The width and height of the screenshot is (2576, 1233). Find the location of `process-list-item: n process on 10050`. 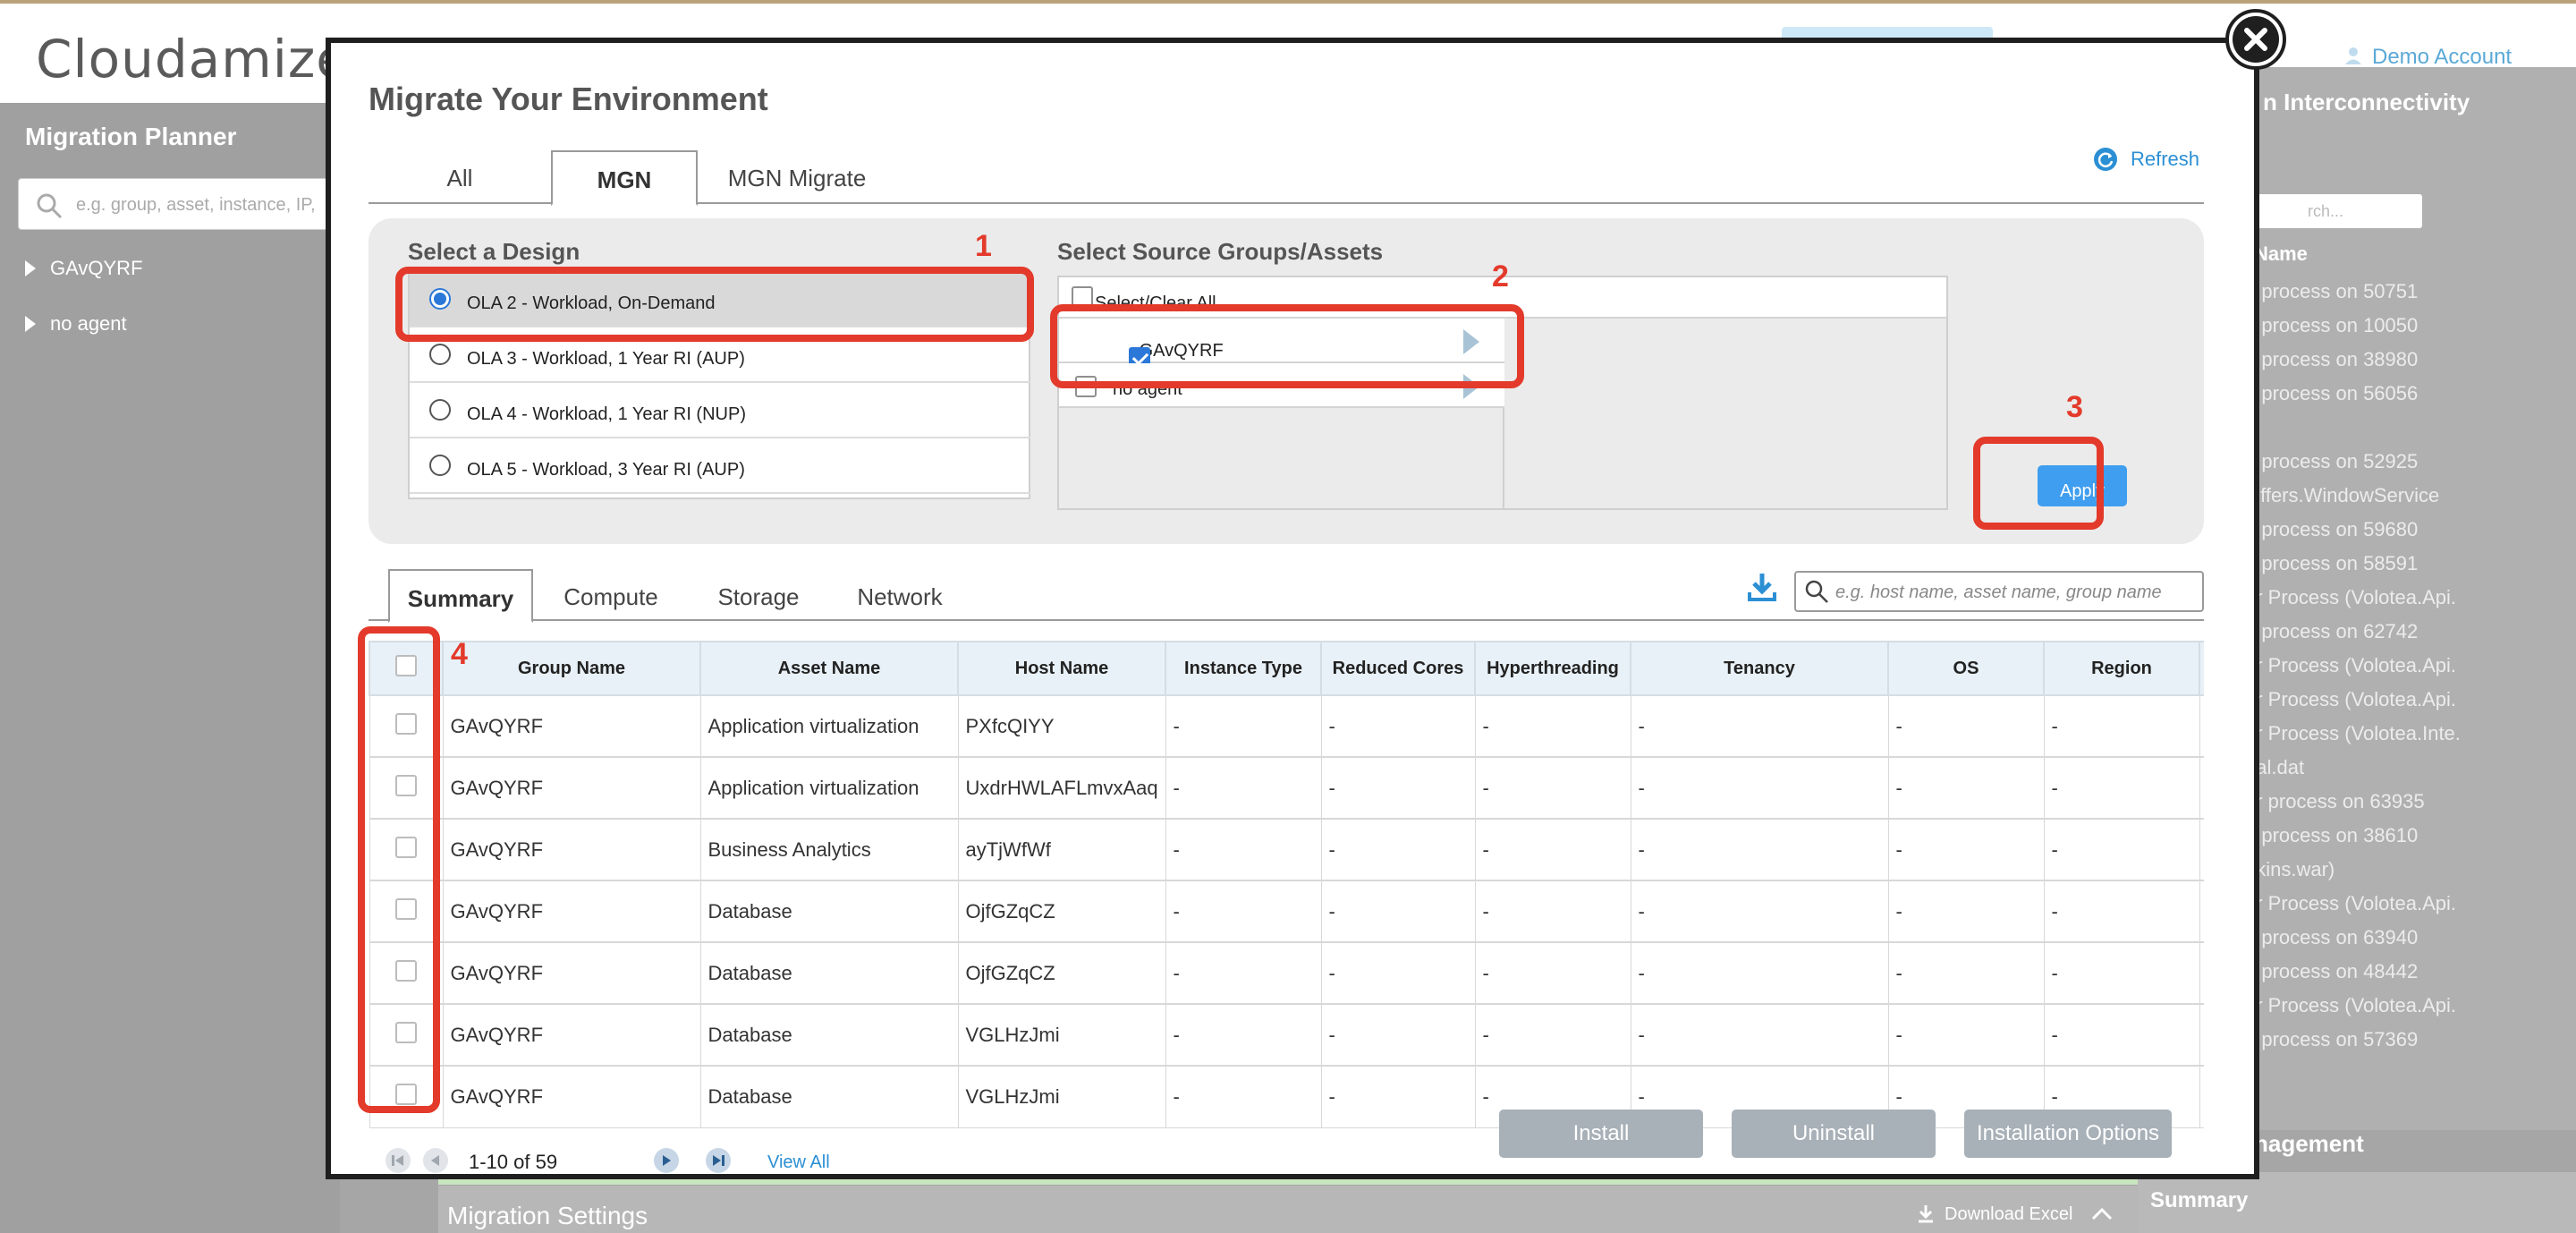

process-list-item: n process on 10050 is located at coordinates (2397, 331).